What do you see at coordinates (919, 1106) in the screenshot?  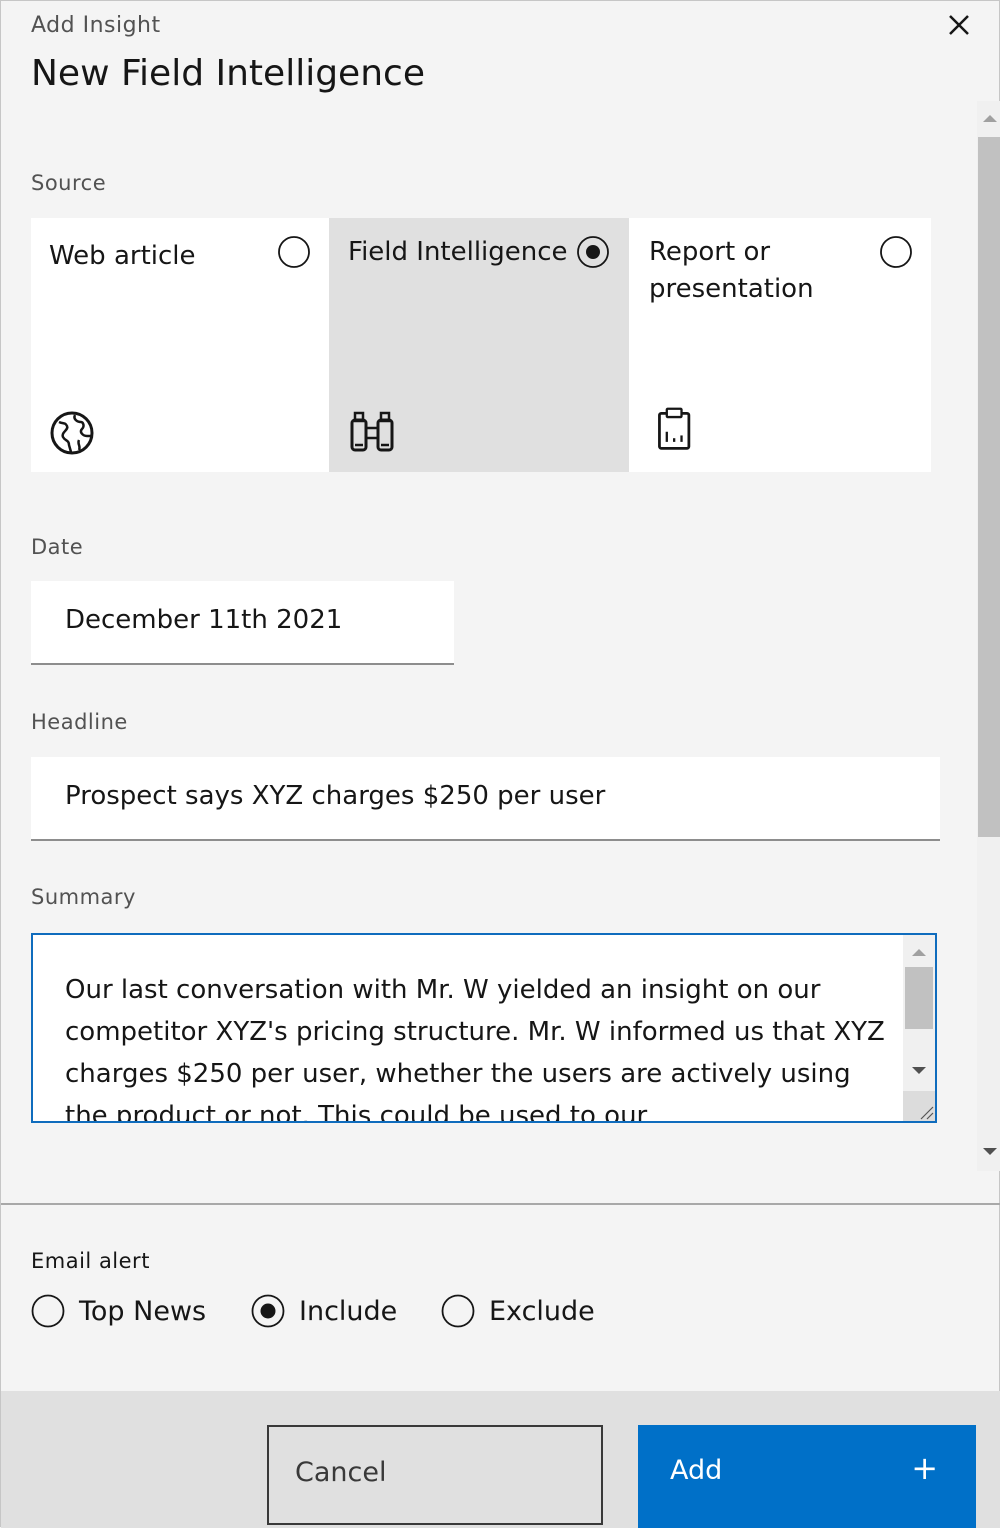 I see `resize-handle` at bounding box center [919, 1106].